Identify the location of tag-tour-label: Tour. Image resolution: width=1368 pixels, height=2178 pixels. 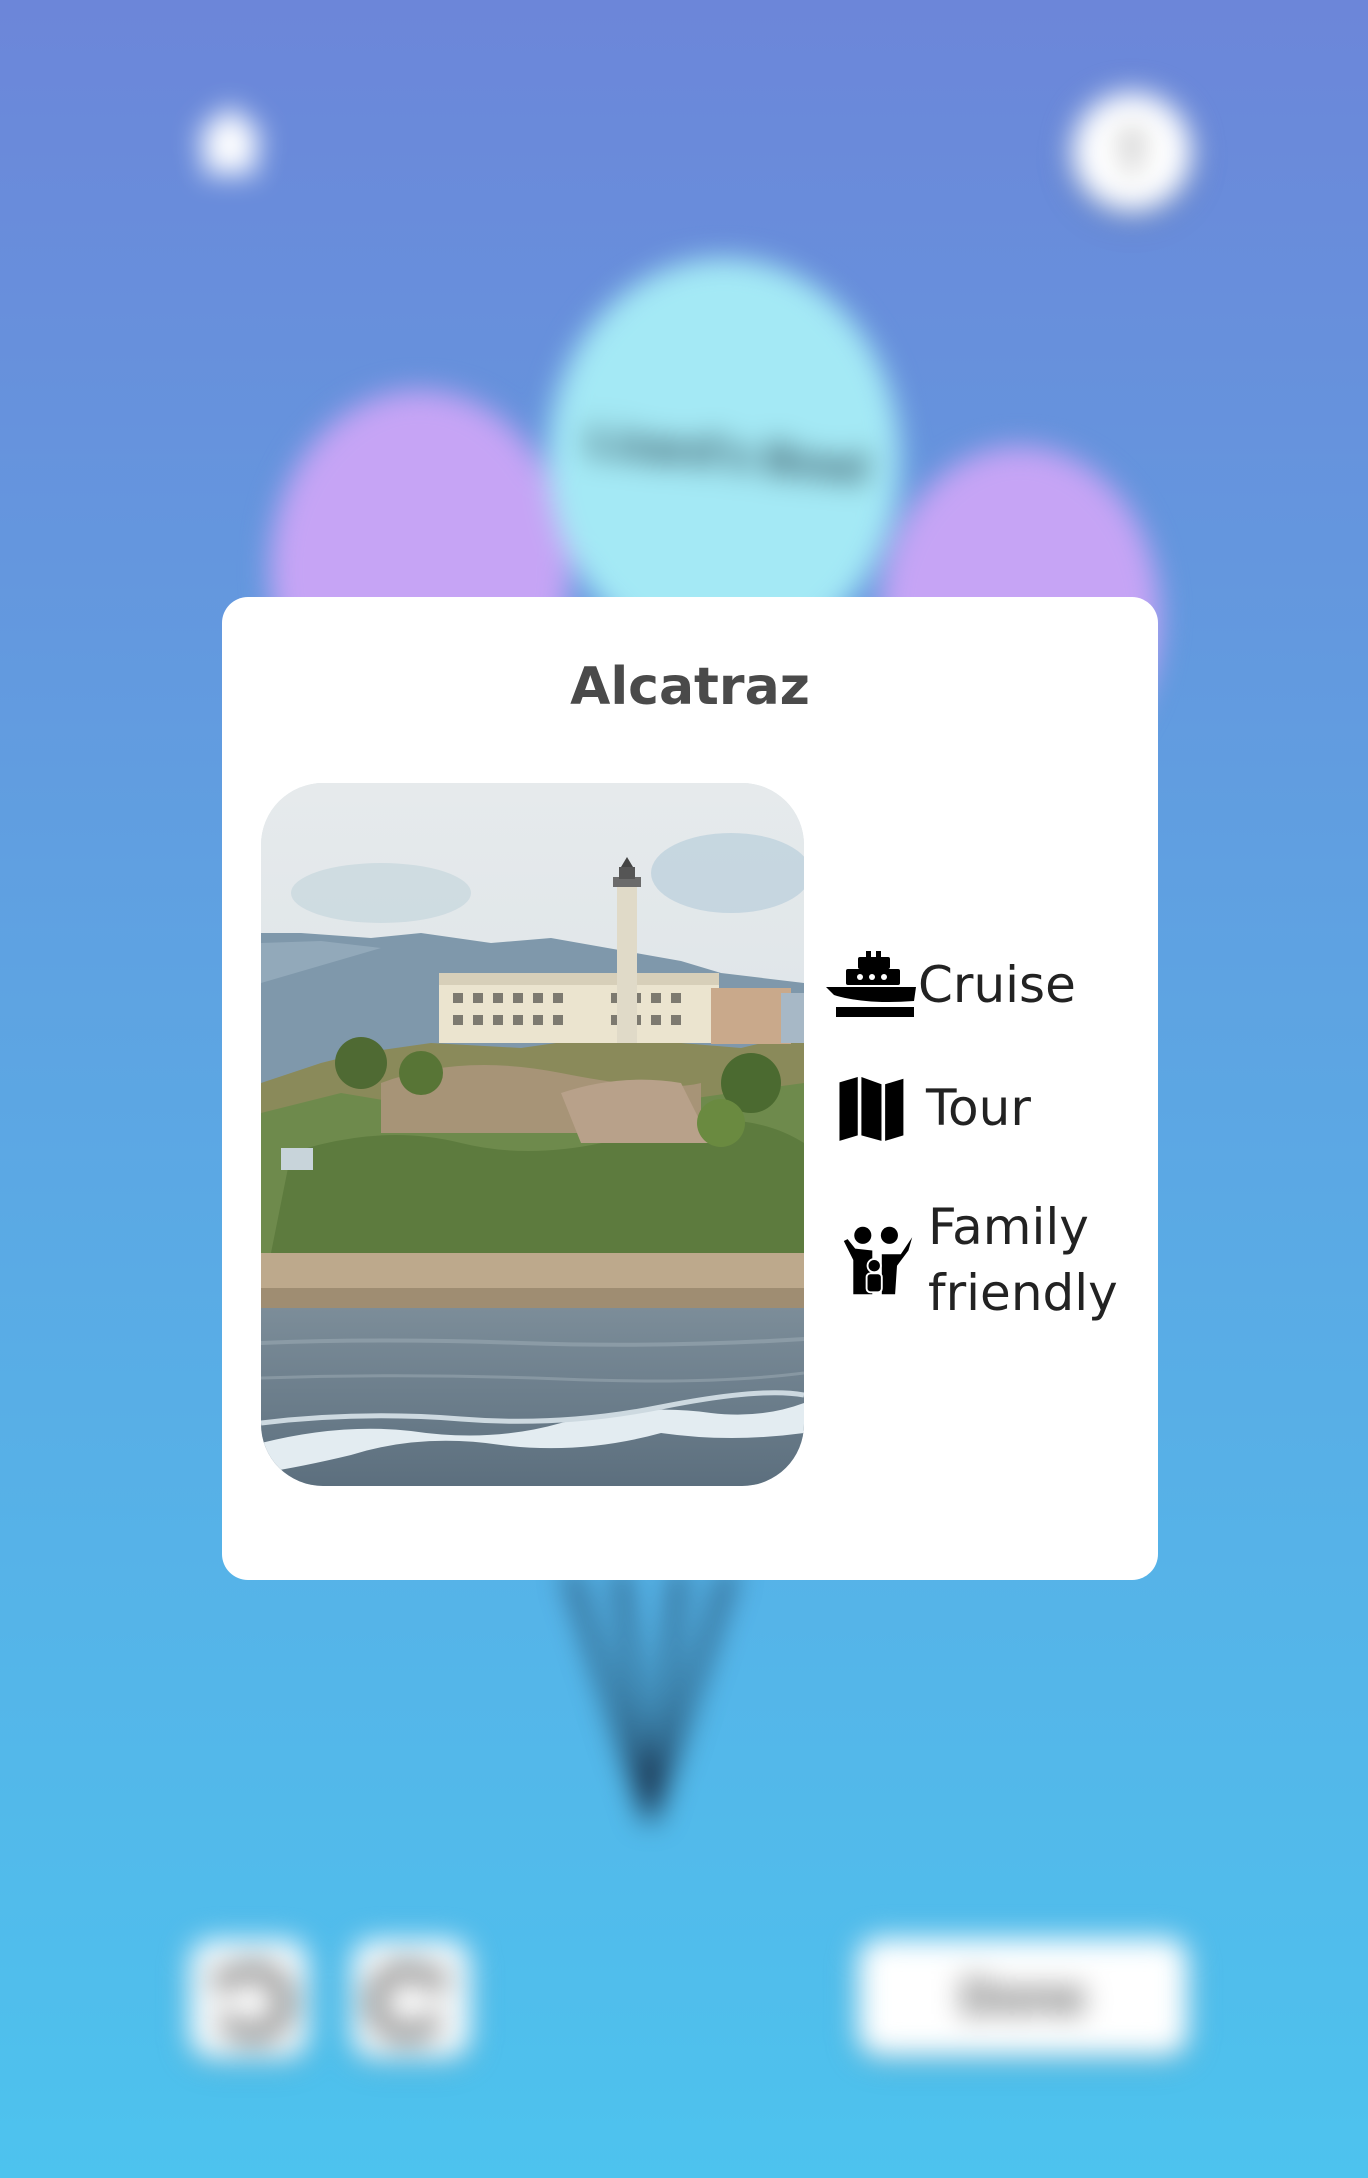
(978, 1108).